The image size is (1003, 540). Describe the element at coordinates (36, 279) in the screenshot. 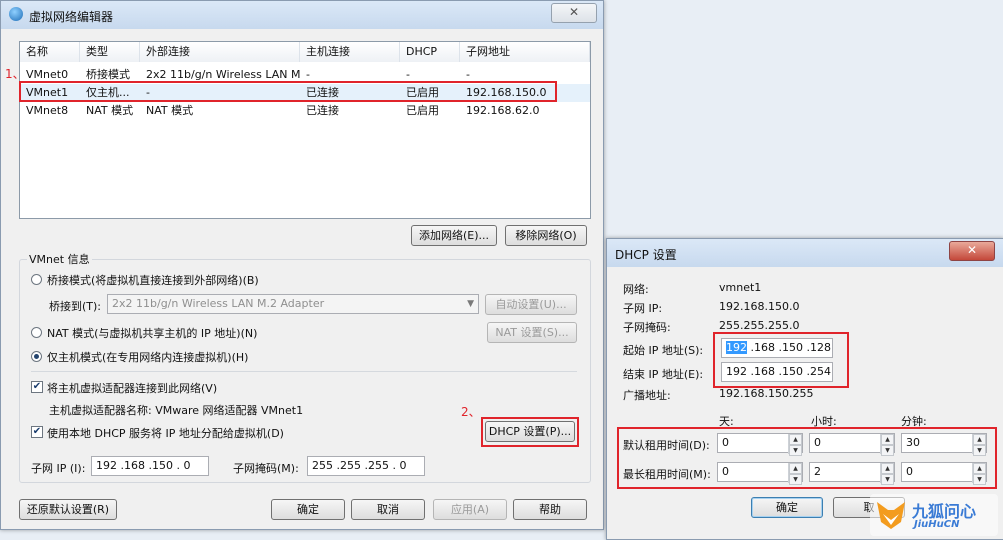

I see `bridge-mode-radio` at that location.